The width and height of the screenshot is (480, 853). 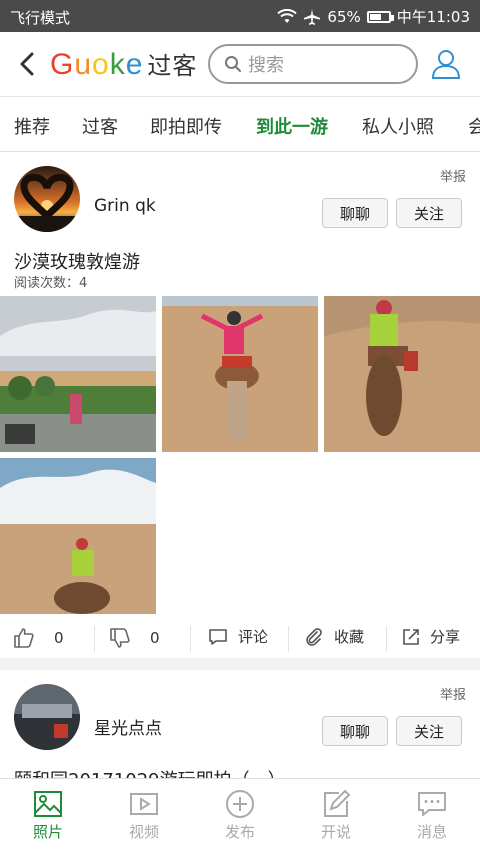 I want to click on post-title: 颐和园20171029游玩即拍（一）, so click(x=150, y=772).